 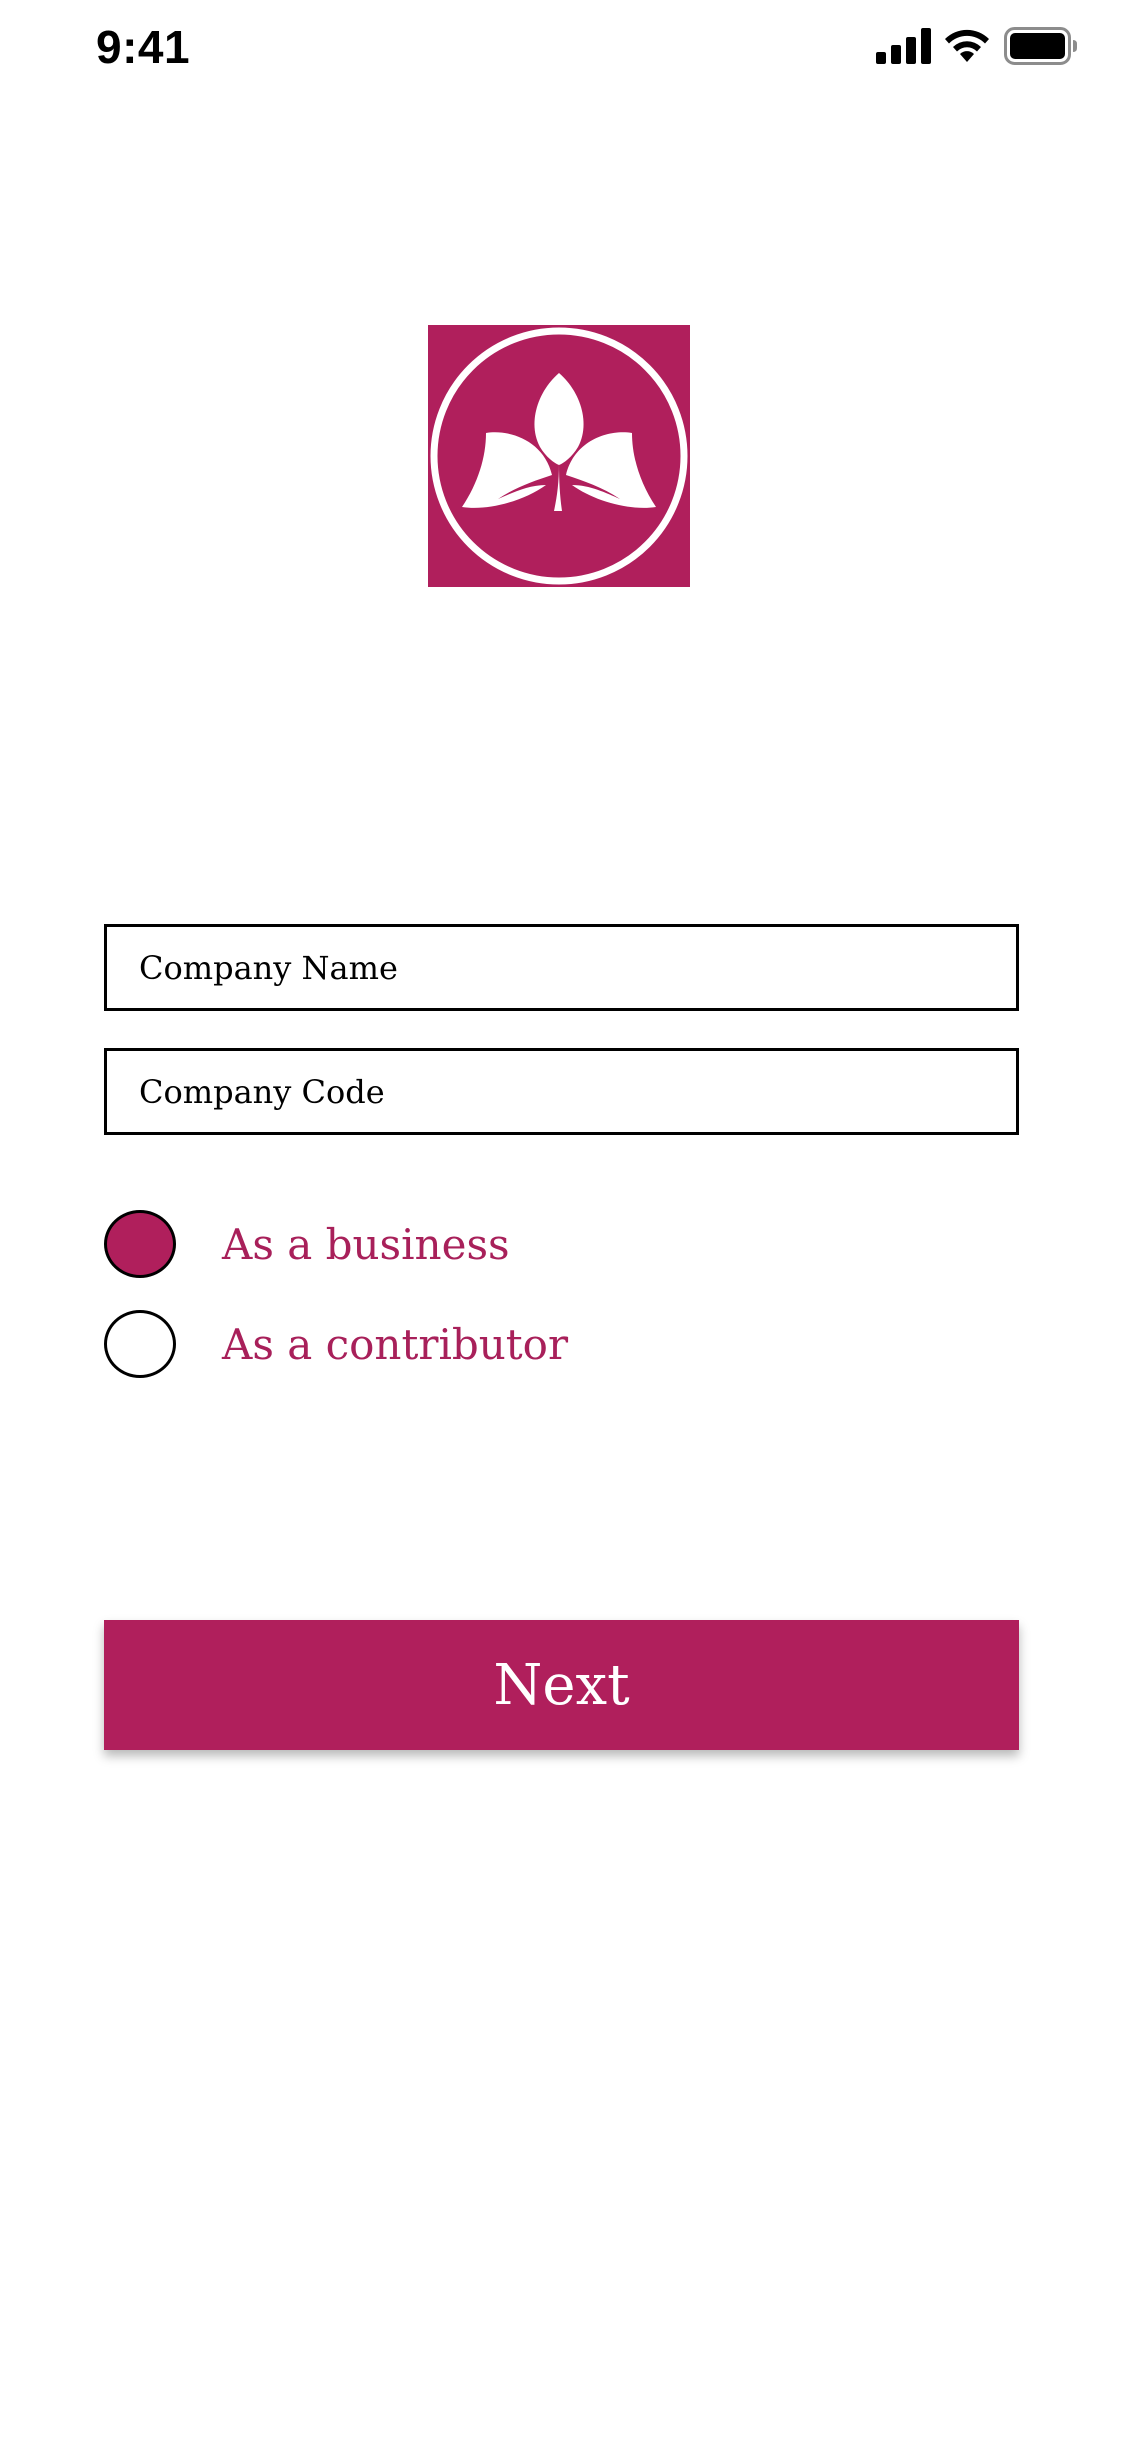 I want to click on company-name-input, so click(x=561, y=967).